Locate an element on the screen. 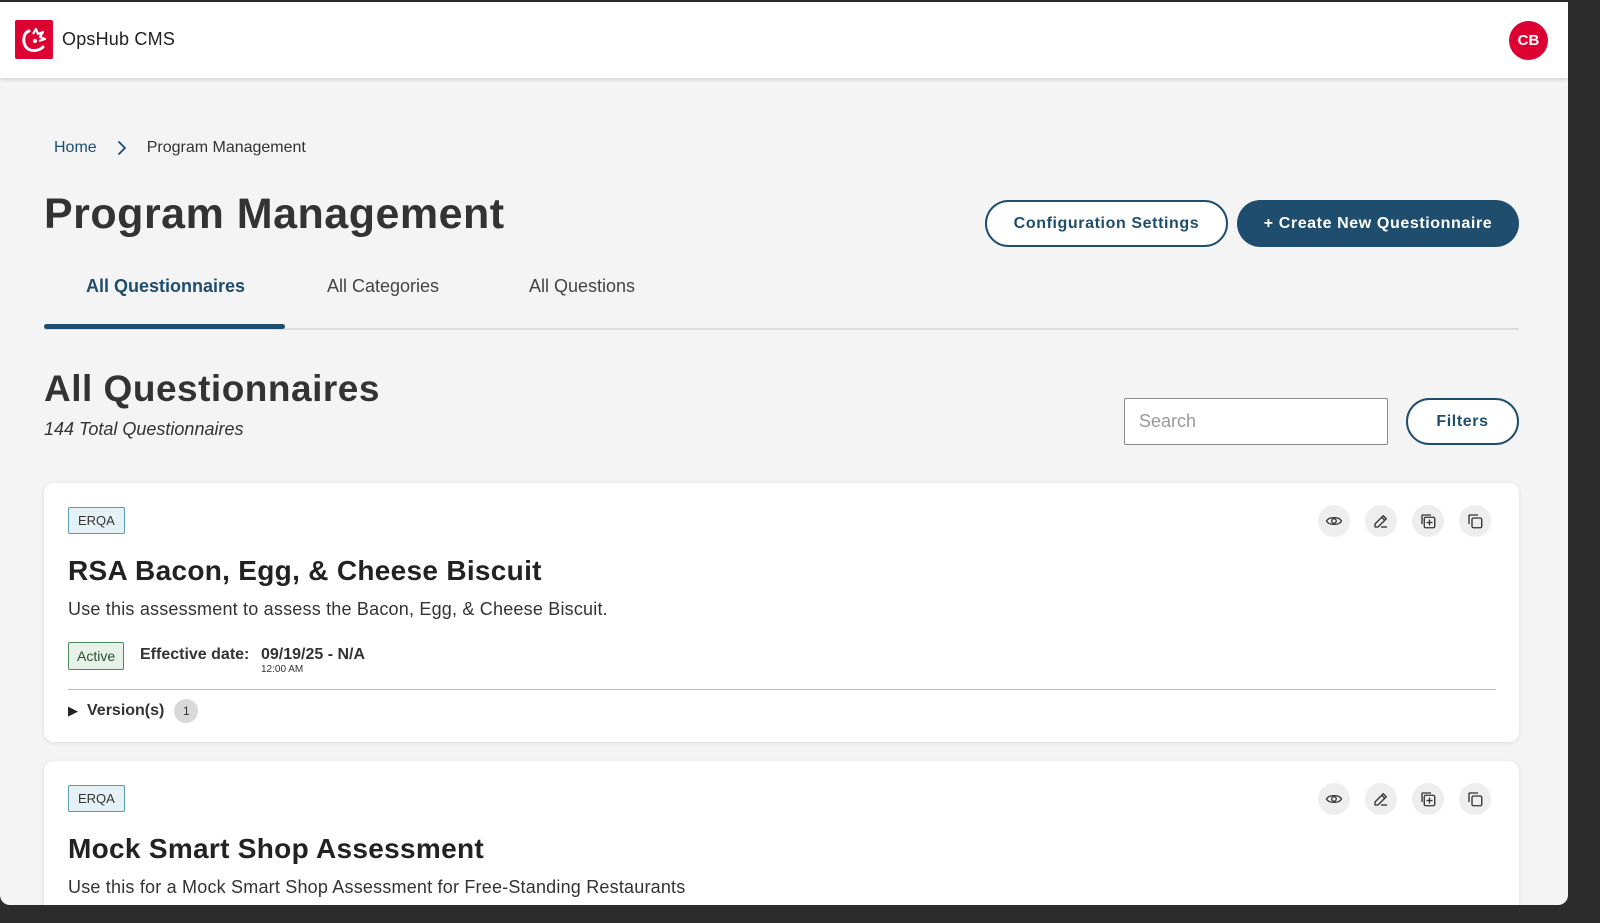 This screenshot has width=1600, height=923. versions-count-badge: 1 is located at coordinates (186, 711).